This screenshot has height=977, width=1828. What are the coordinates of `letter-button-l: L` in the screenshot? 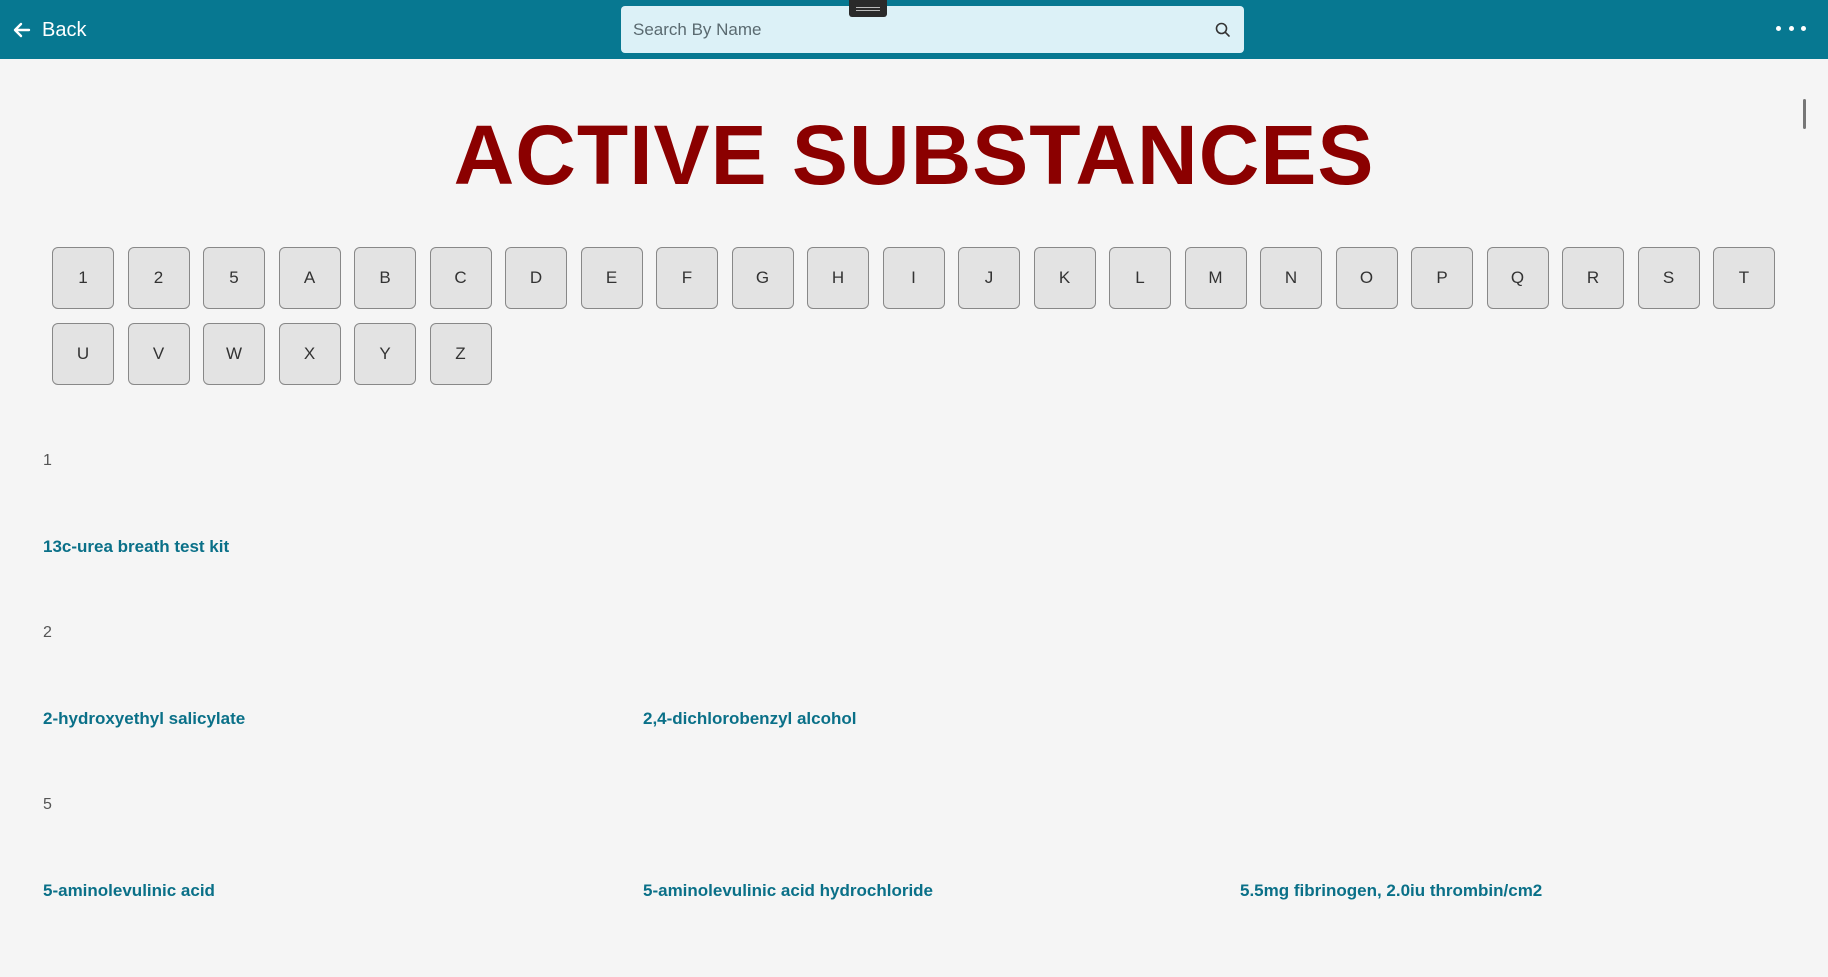 It's located at (1140, 278).